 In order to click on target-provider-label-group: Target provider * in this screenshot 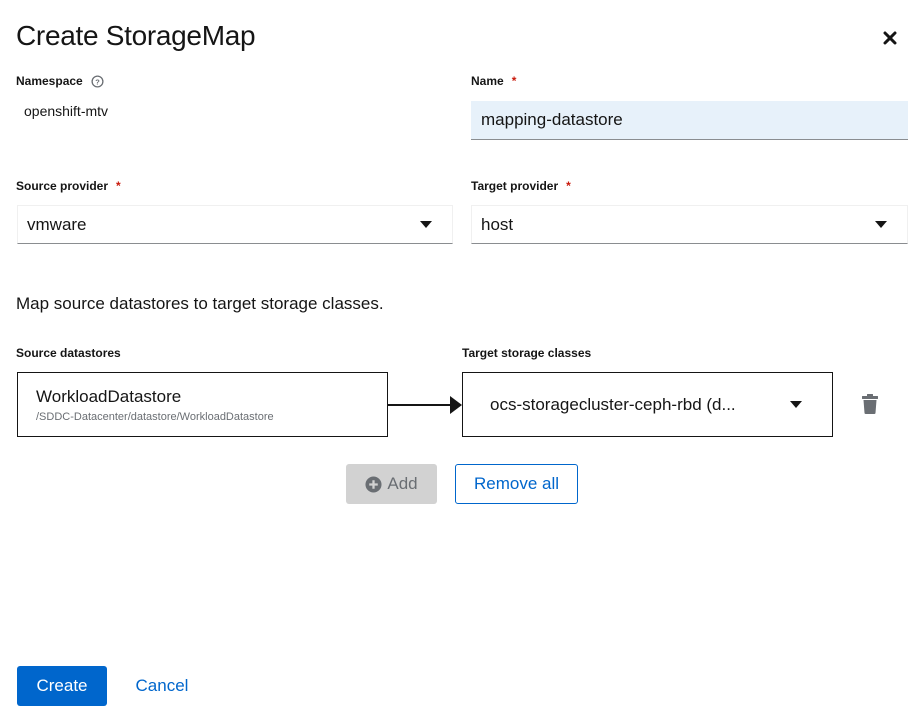, I will do `click(521, 186)`.